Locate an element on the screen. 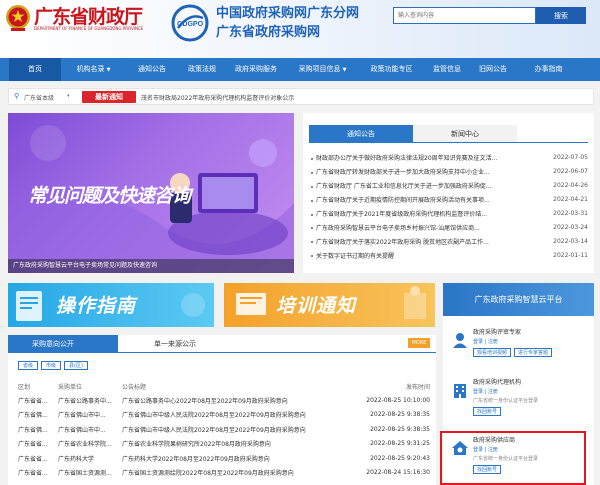  operation-guide-banner: 操作指南 is located at coordinates (111, 305).